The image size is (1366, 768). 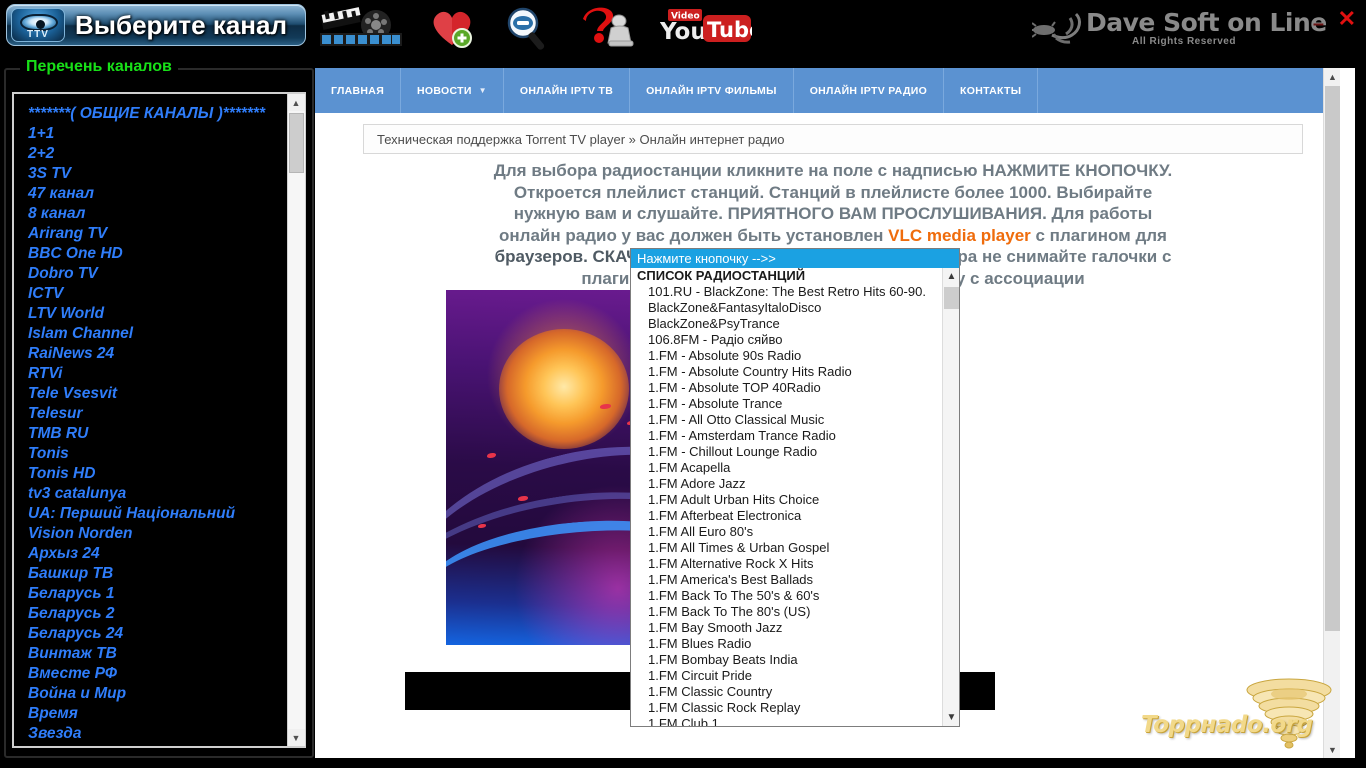 I want to click on left-black-gutter, so click(x=2, y=413).